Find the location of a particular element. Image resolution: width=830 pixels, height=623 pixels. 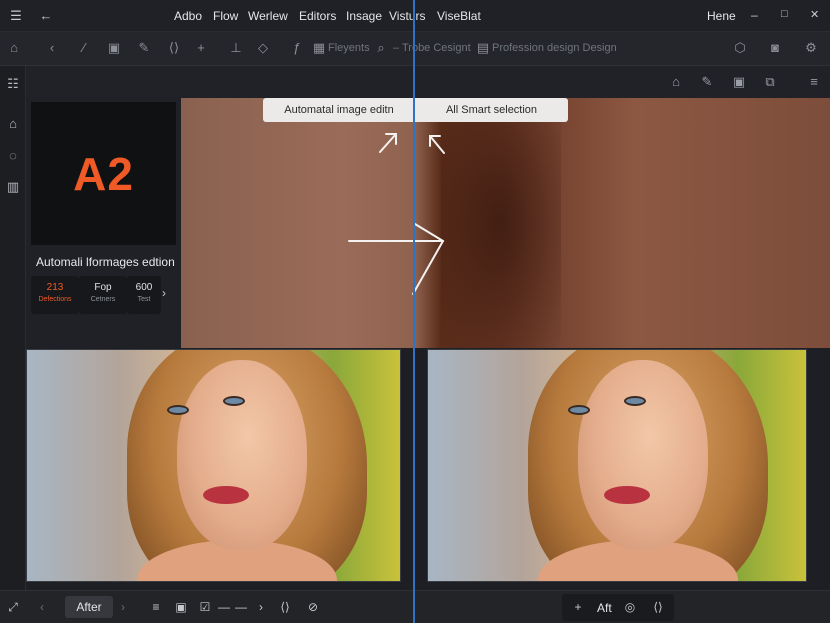

image-icon: ▣ is located at coordinates (181, 607).